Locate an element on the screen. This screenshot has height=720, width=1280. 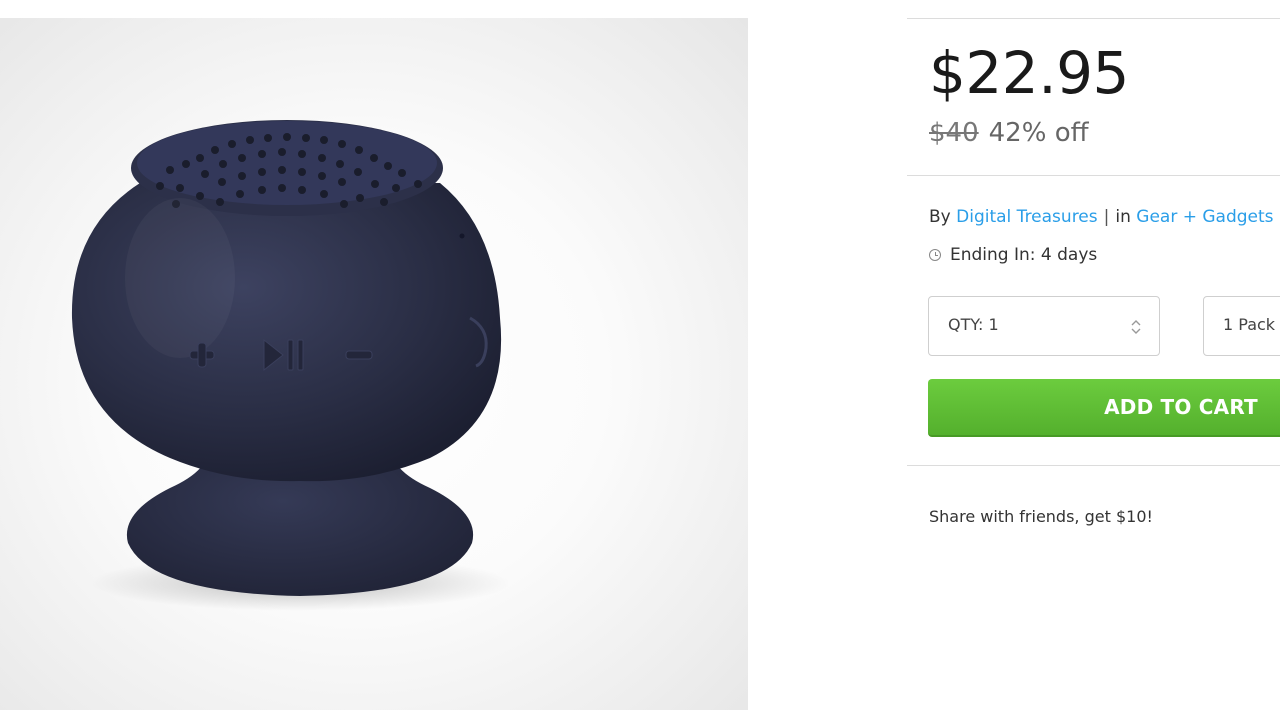
product-meta: By Digital Treasures | in Gear + Gadgets is located at coordinates (1101, 217).